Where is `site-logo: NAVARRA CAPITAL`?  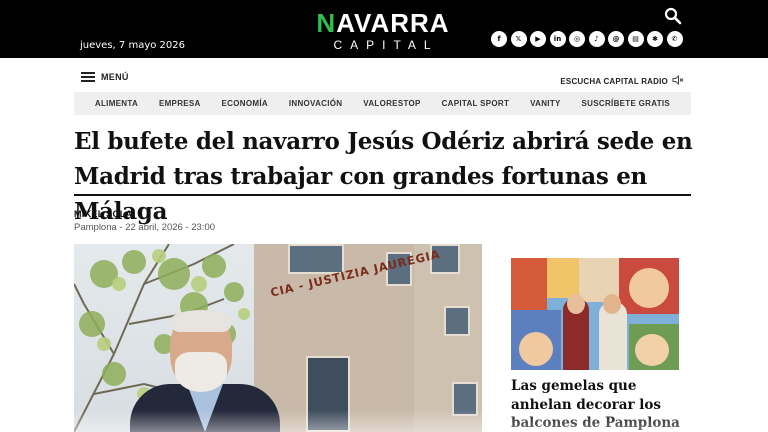 site-logo: NAVARRA CAPITAL is located at coordinates (383, 30).